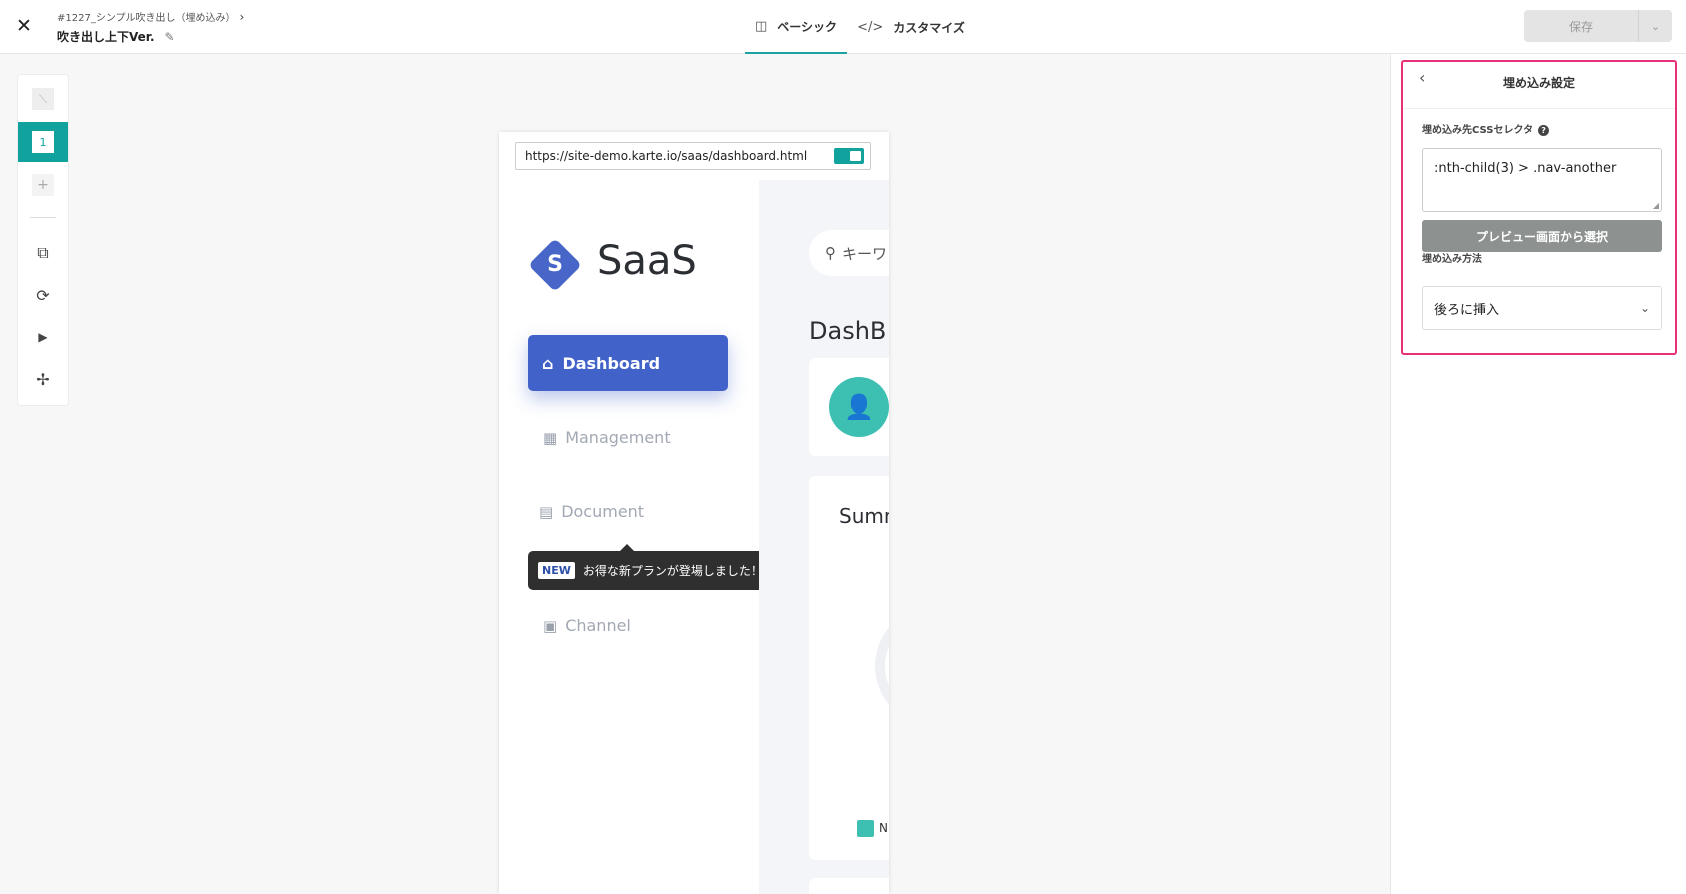 Image resolution: width=1686 pixels, height=894 pixels. Describe the element at coordinates (603, 511) in the screenshot. I see `nav-document-label: Document` at that location.